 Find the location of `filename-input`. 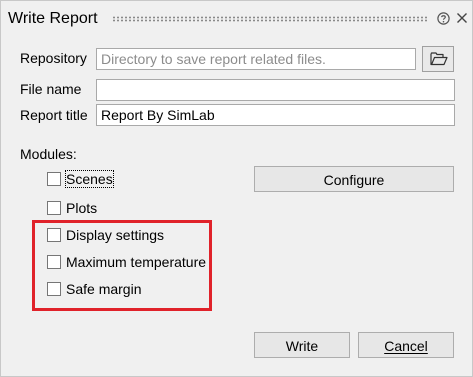

filename-input is located at coordinates (275, 90).